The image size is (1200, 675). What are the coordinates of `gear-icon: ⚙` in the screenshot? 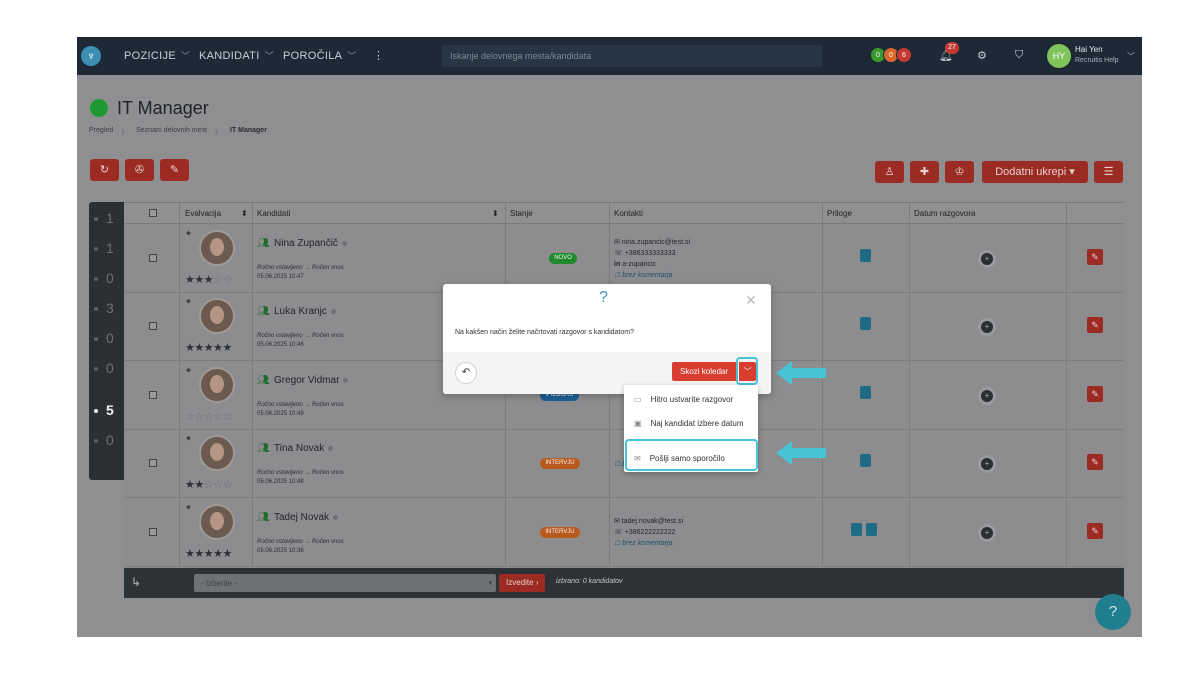 It's located at (982, 55).